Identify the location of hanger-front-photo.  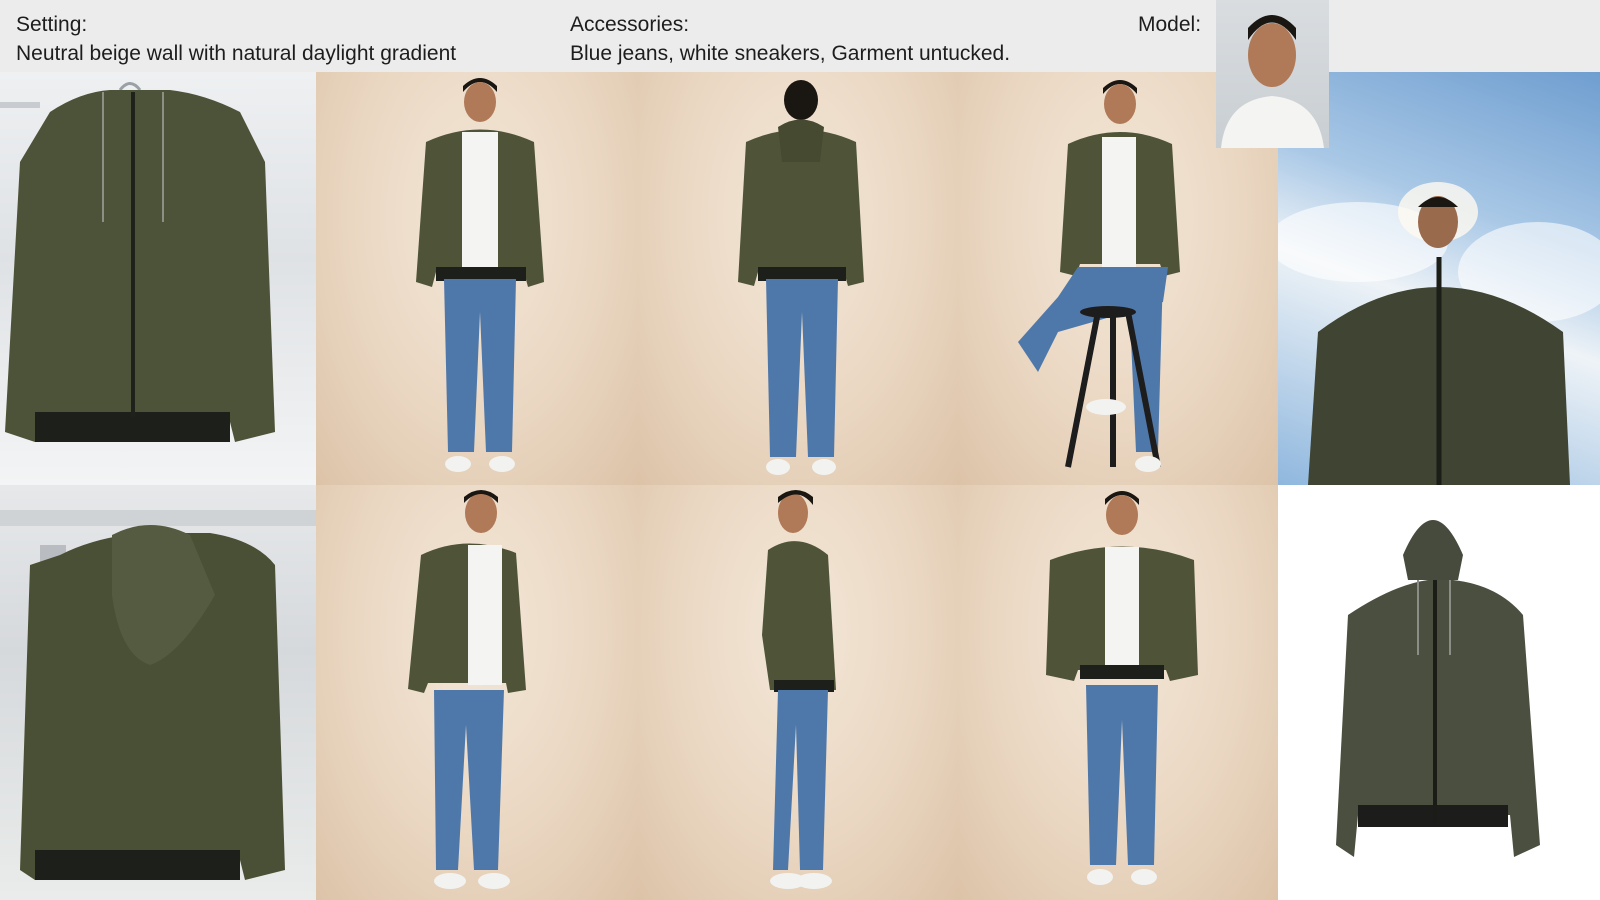
(158, 278).